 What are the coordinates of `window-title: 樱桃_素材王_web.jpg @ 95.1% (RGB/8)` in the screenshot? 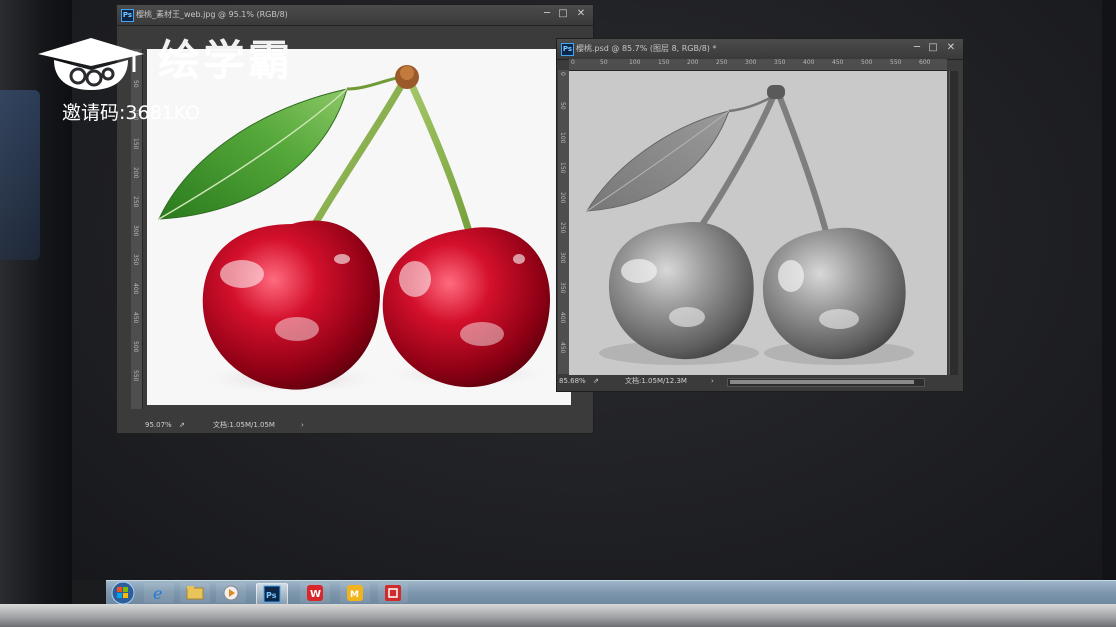 It's located at (212, 14).